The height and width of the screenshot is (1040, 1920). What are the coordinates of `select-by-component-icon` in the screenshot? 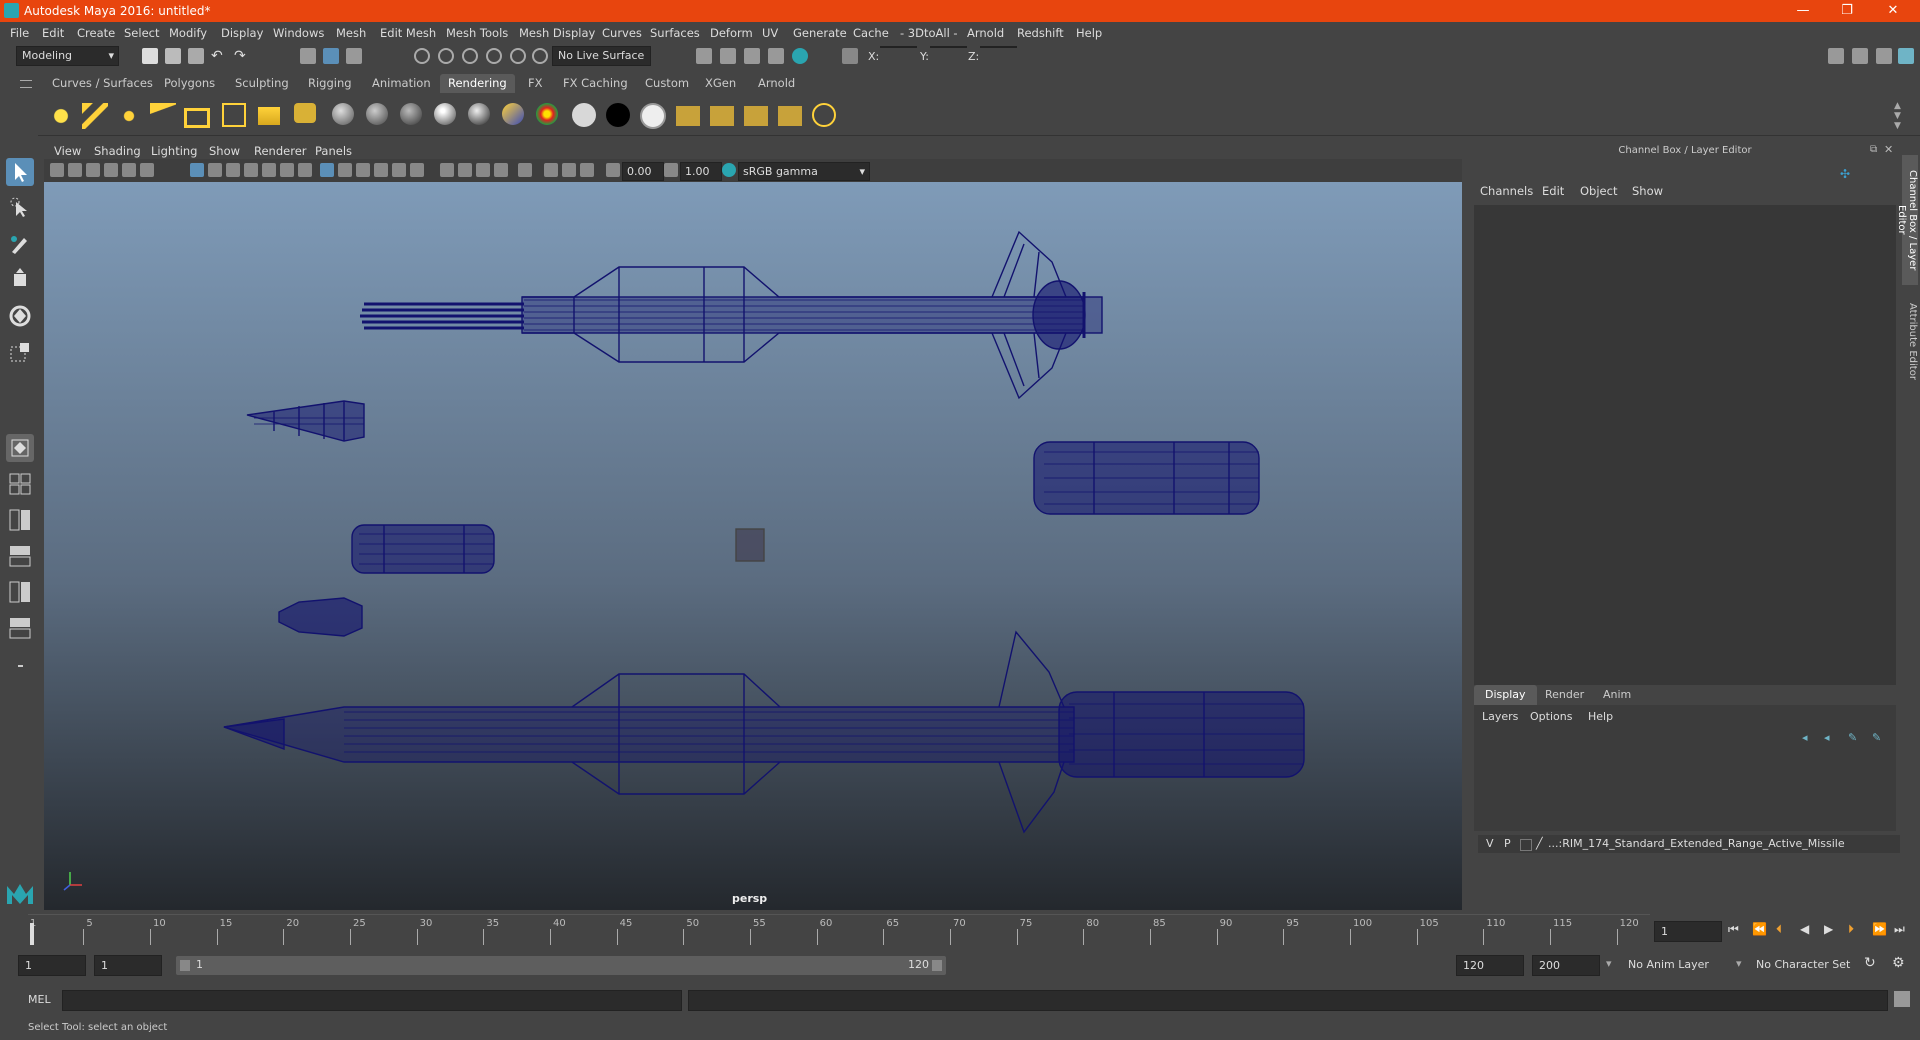 It's located at (354, 56).